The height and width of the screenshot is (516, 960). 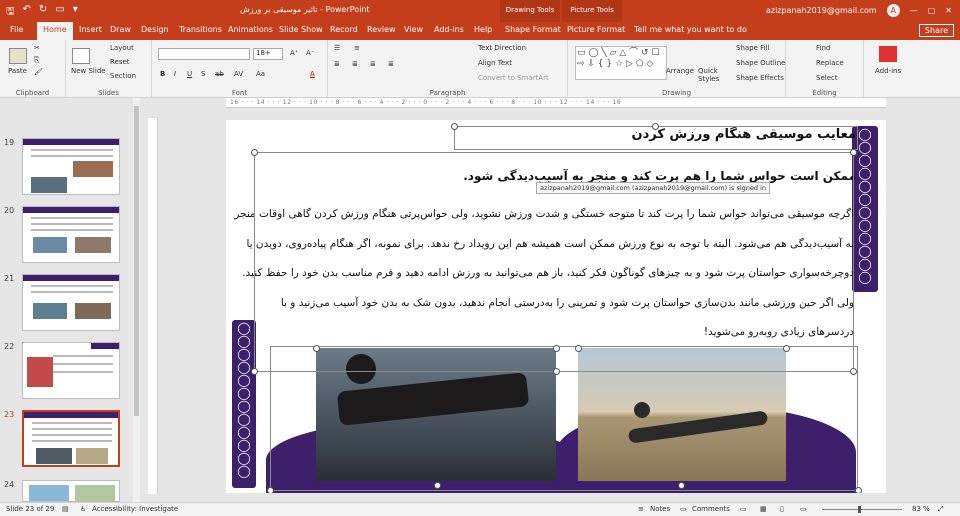 I want to click on slideshow-icon: ▭, so click(x=803, y=509).